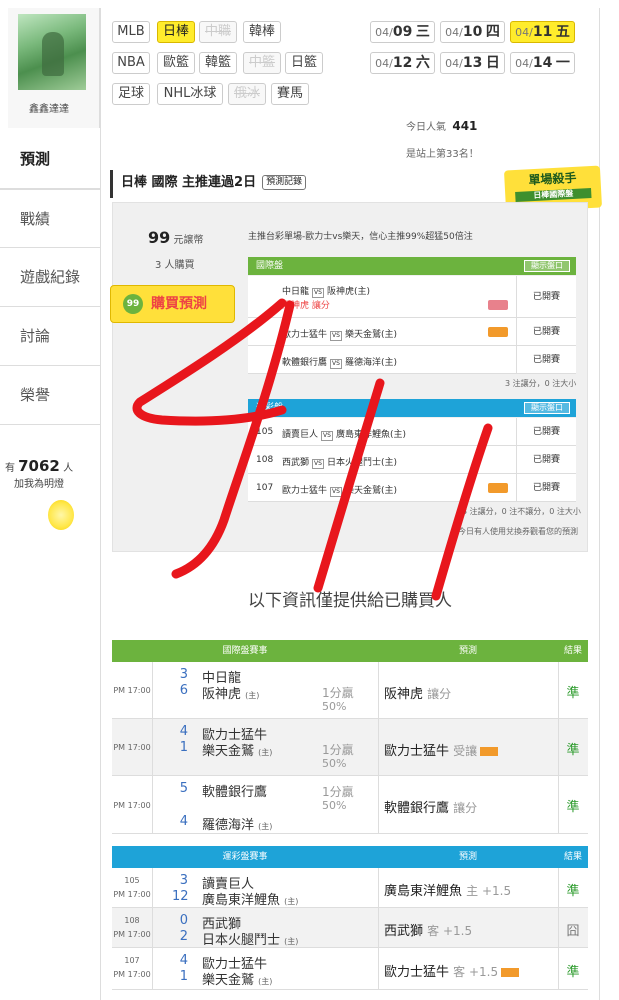 Image resolution: width=619 pixels, height=1000 pixels. What do you see at coordinates (50, 218) in the screenshot?
I see `sidebar-item-record: 戰績` at bounding box center [50, 218].